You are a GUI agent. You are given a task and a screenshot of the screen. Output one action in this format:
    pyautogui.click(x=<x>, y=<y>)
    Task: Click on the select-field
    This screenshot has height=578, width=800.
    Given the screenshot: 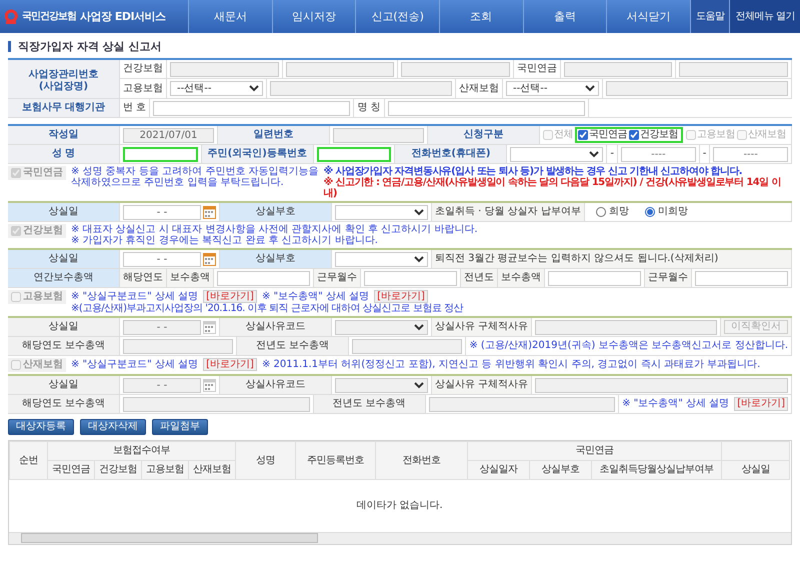 What is the action you would take?
    pyautogui.click(x=557, y=154)
    